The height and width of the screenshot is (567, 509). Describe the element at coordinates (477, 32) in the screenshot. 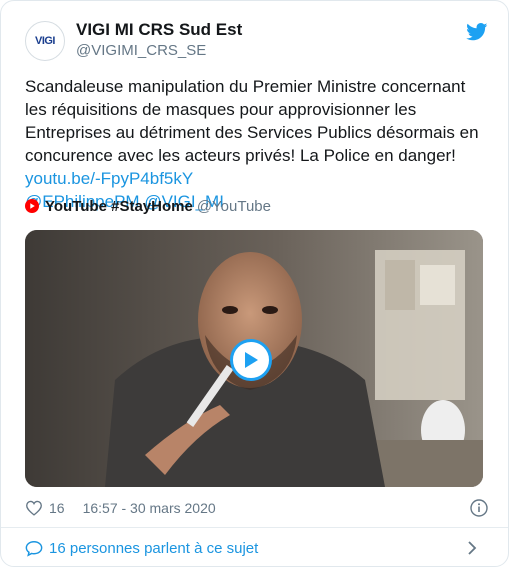

I see `twitter-bird-icon` at that location.